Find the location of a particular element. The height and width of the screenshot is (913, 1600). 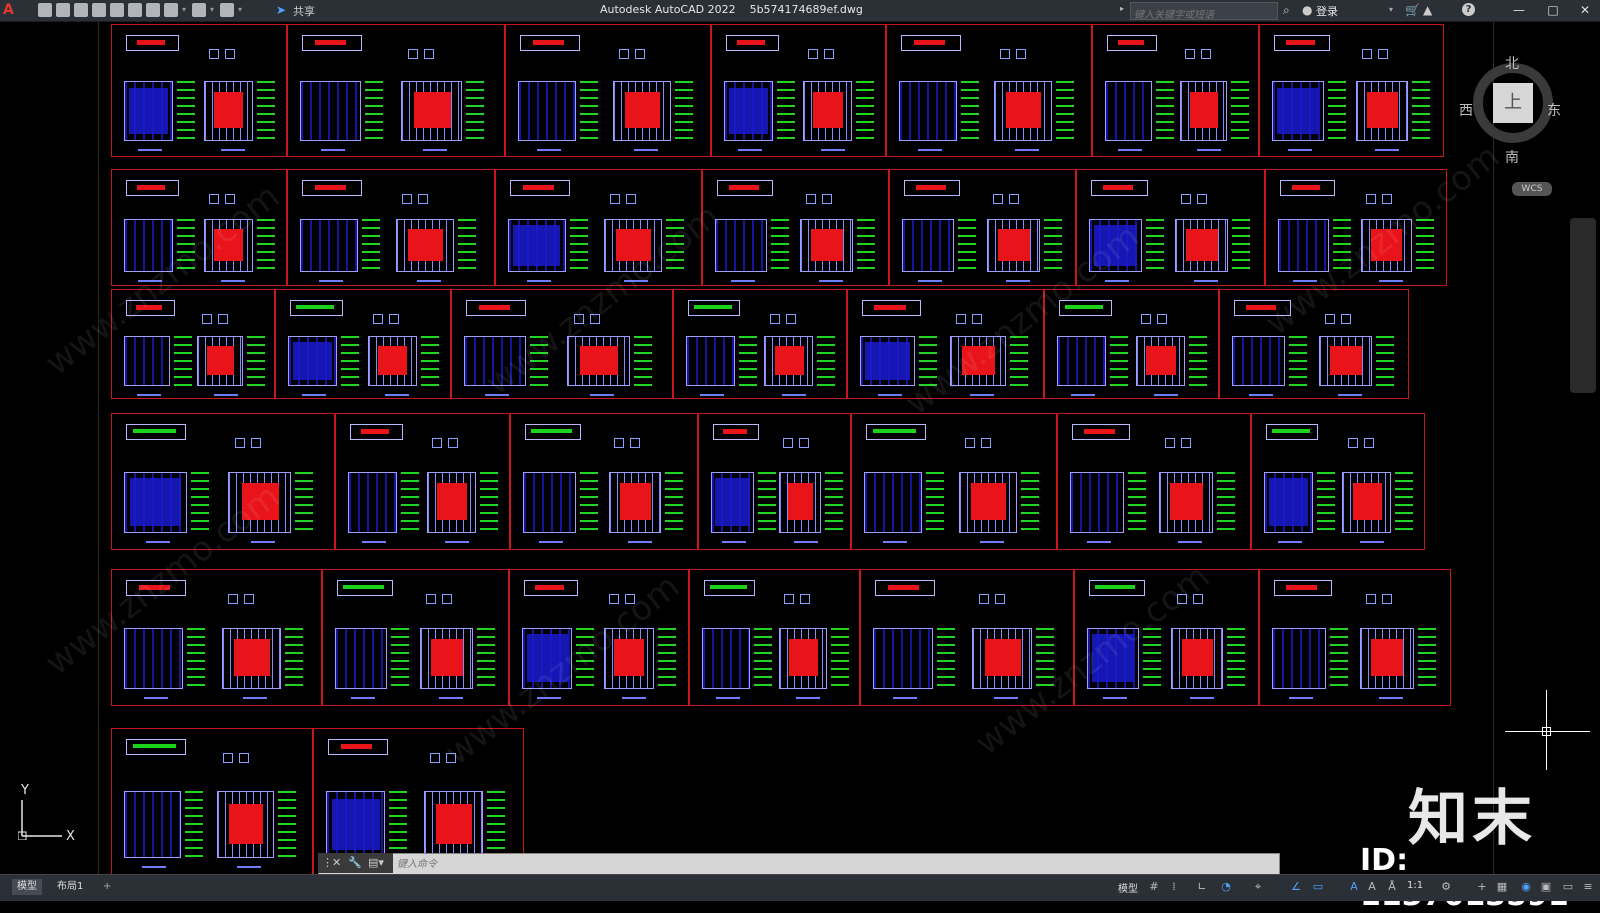

open-from-web-icon is located at coordinates (117, 10).